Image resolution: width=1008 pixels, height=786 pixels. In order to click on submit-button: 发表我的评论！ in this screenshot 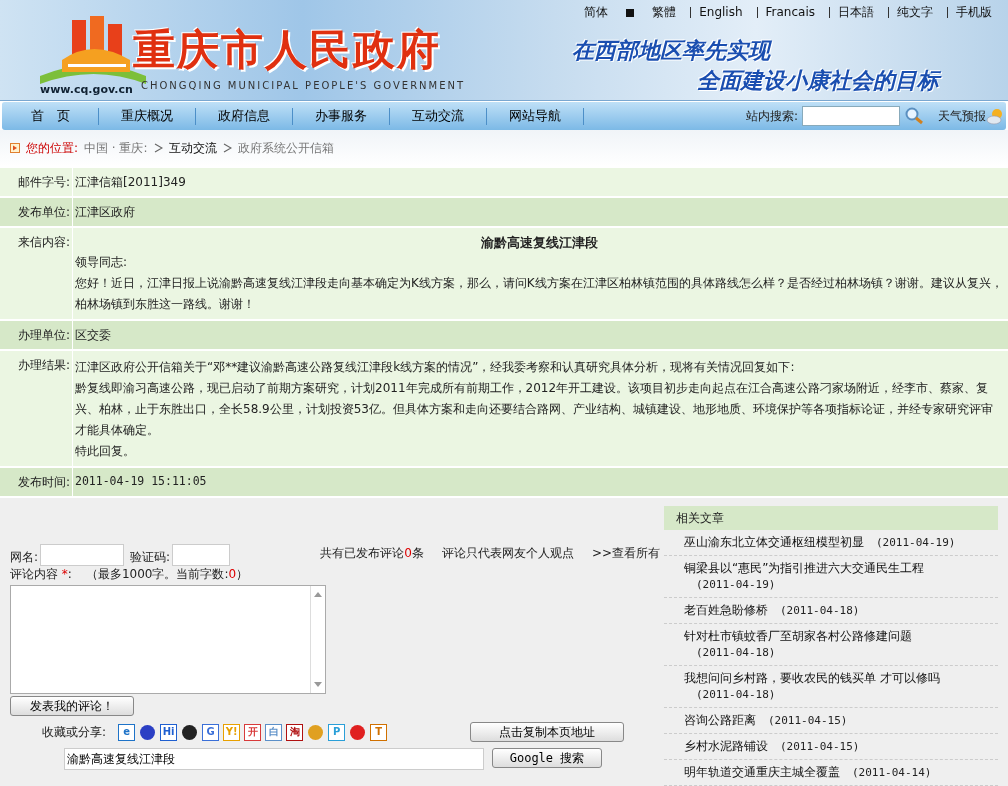, I will do `click(72, 706)`.